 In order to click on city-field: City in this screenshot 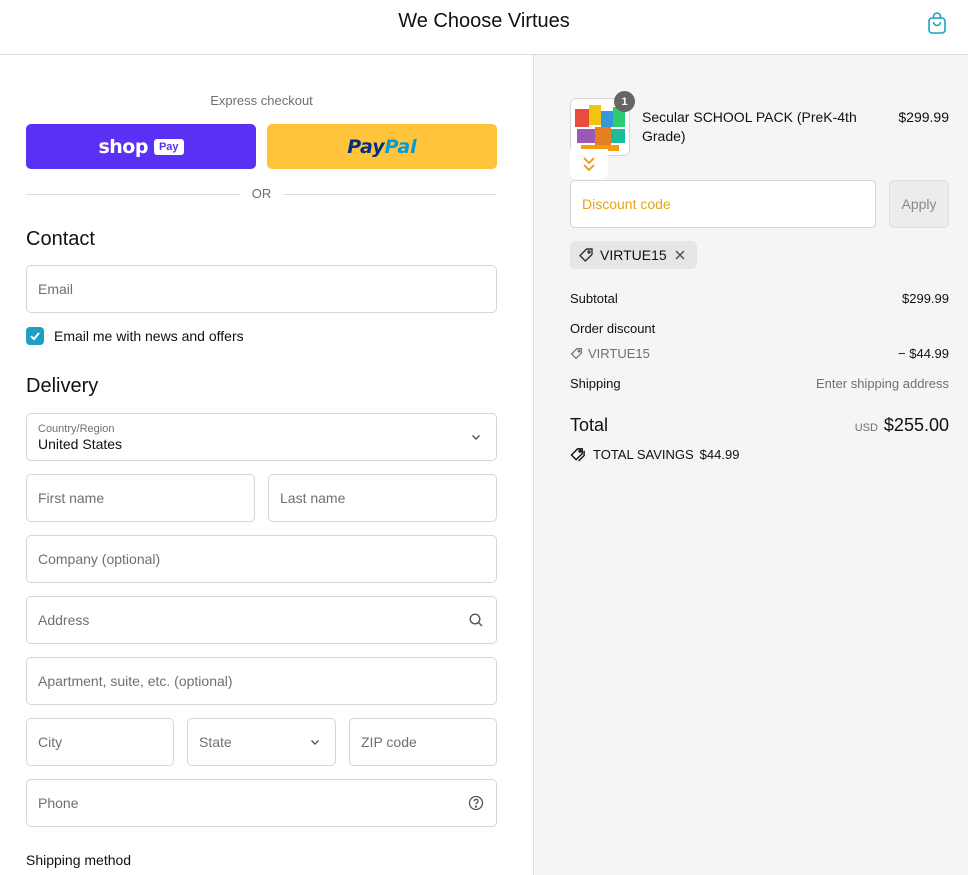, I will do `click(100, 742)`.